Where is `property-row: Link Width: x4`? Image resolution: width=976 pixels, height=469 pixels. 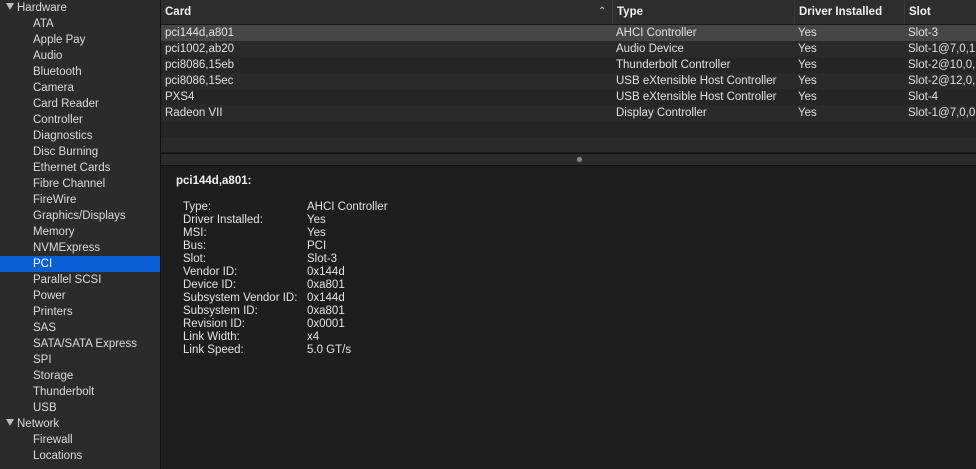
property-row: Link Width: x4 is located at coordinates (285, 337).